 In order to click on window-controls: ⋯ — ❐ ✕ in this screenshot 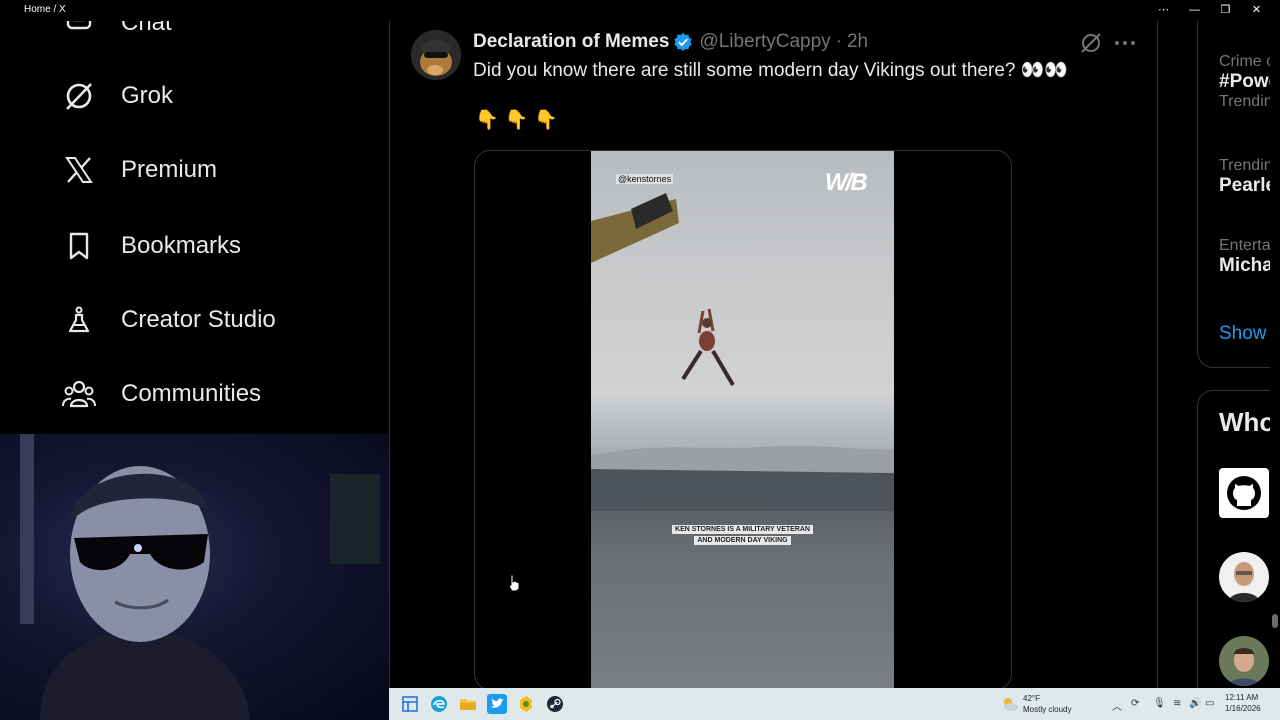, I will do `click(1210, 10)`.